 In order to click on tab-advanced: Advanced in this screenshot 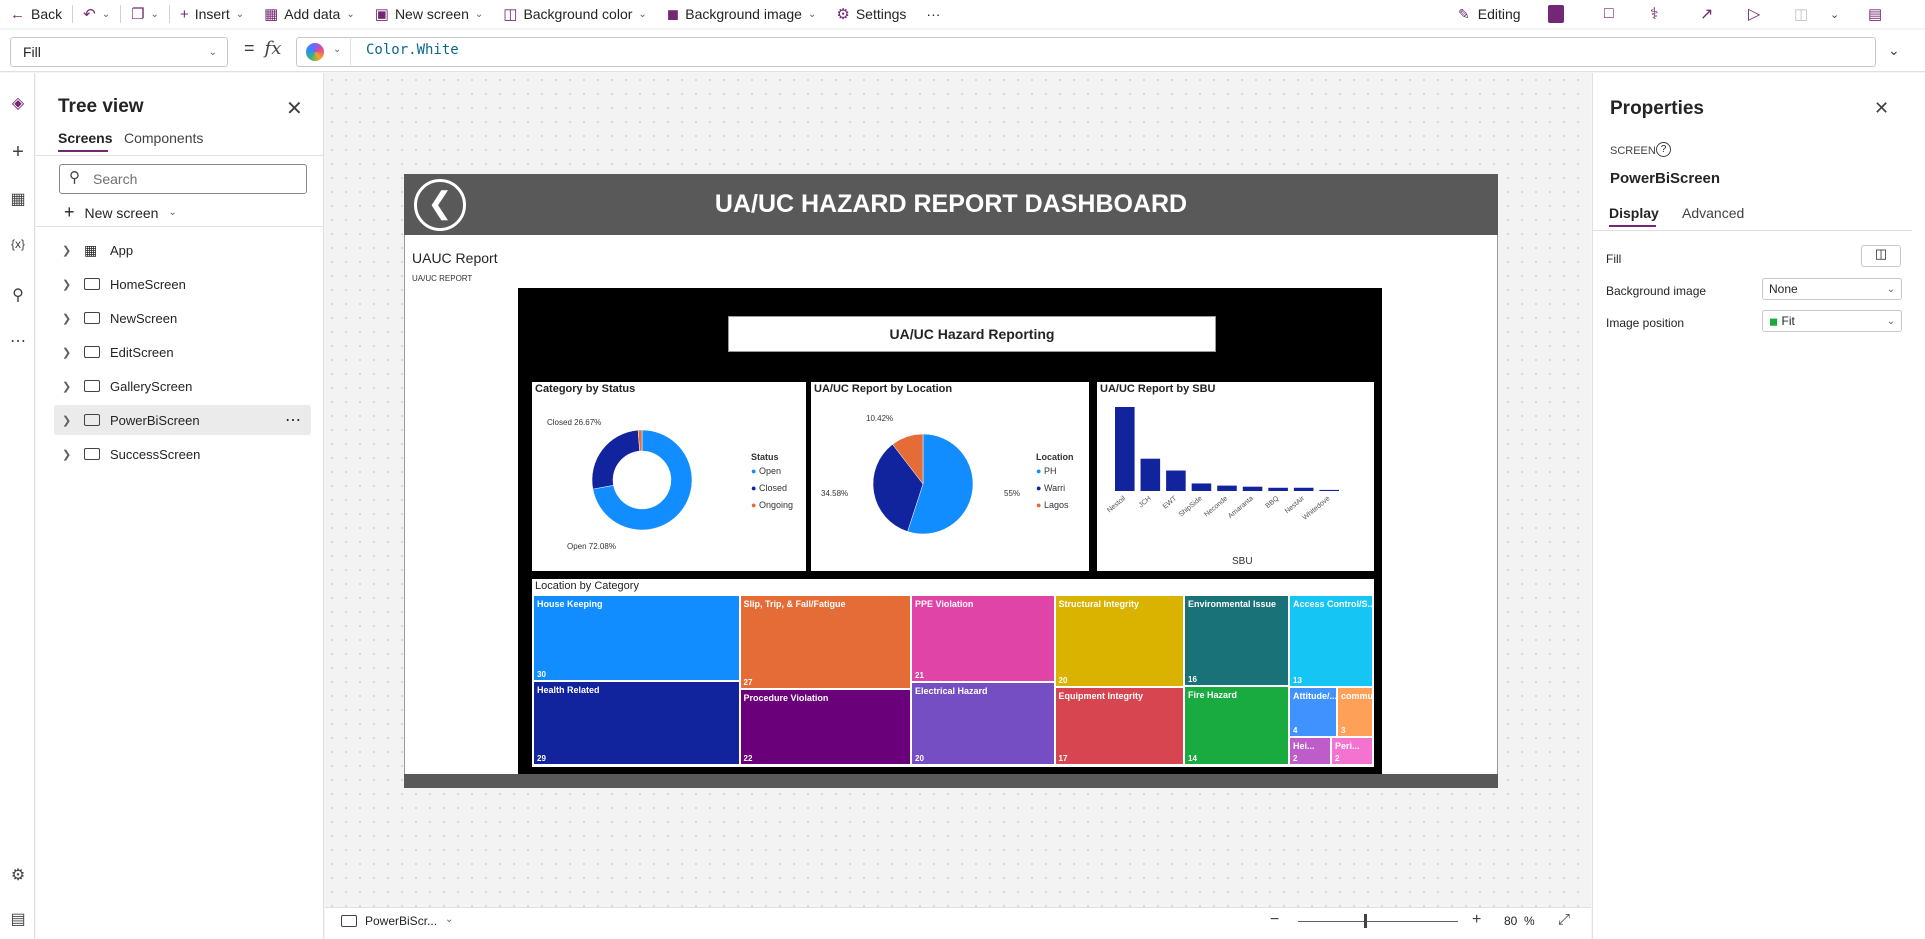, I will do `click(1713, 213)`.